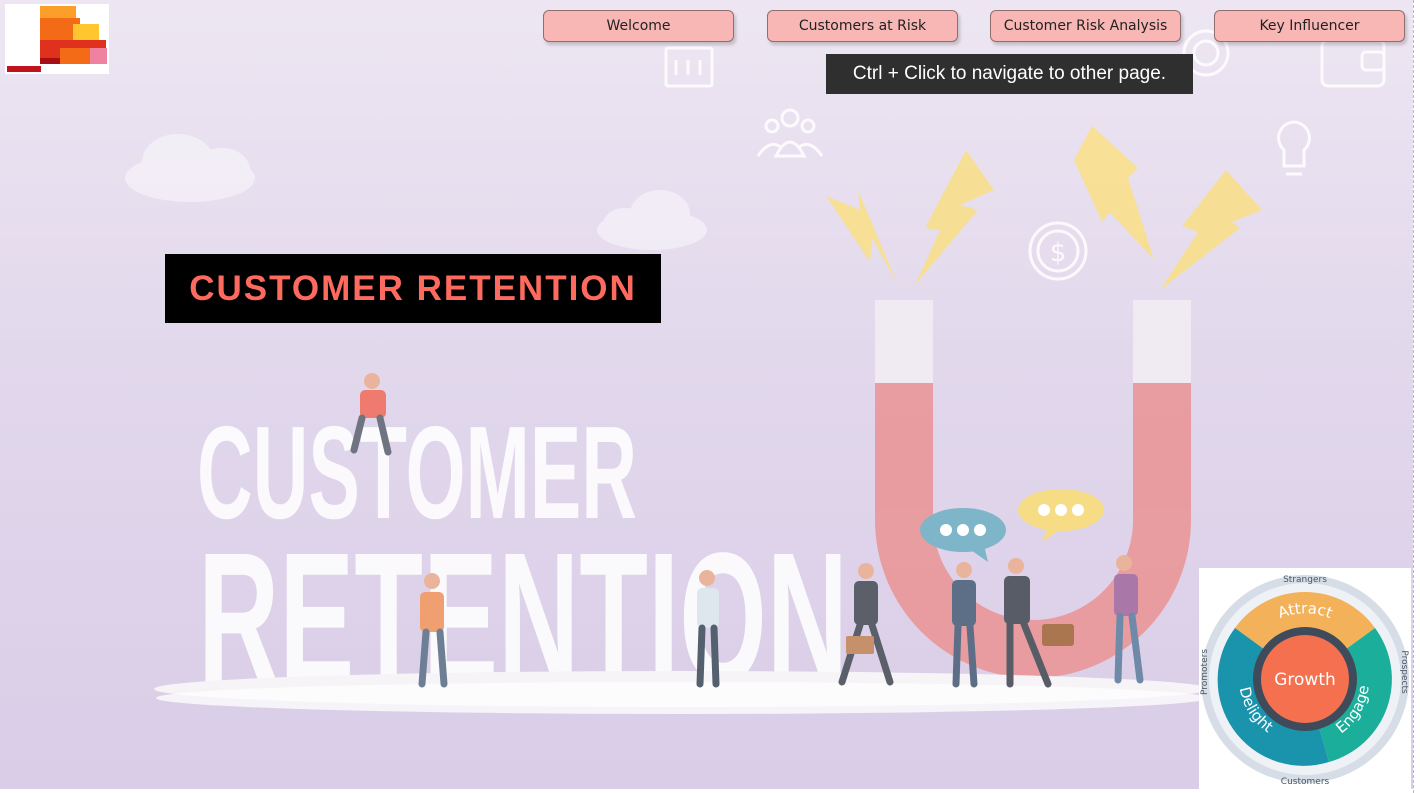 This screenshot has height=793, width=1420. What do you see at coordinates (862, 26) in the screenshot?
I see `customers-at-risk-button: Customers at Risk` at bounding box center [862, 26].